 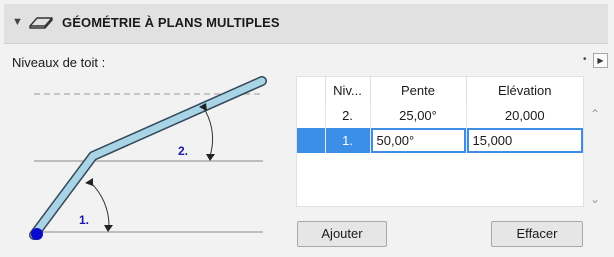 I want to click on roof-pivot-dot, so click(x=37, y=234).